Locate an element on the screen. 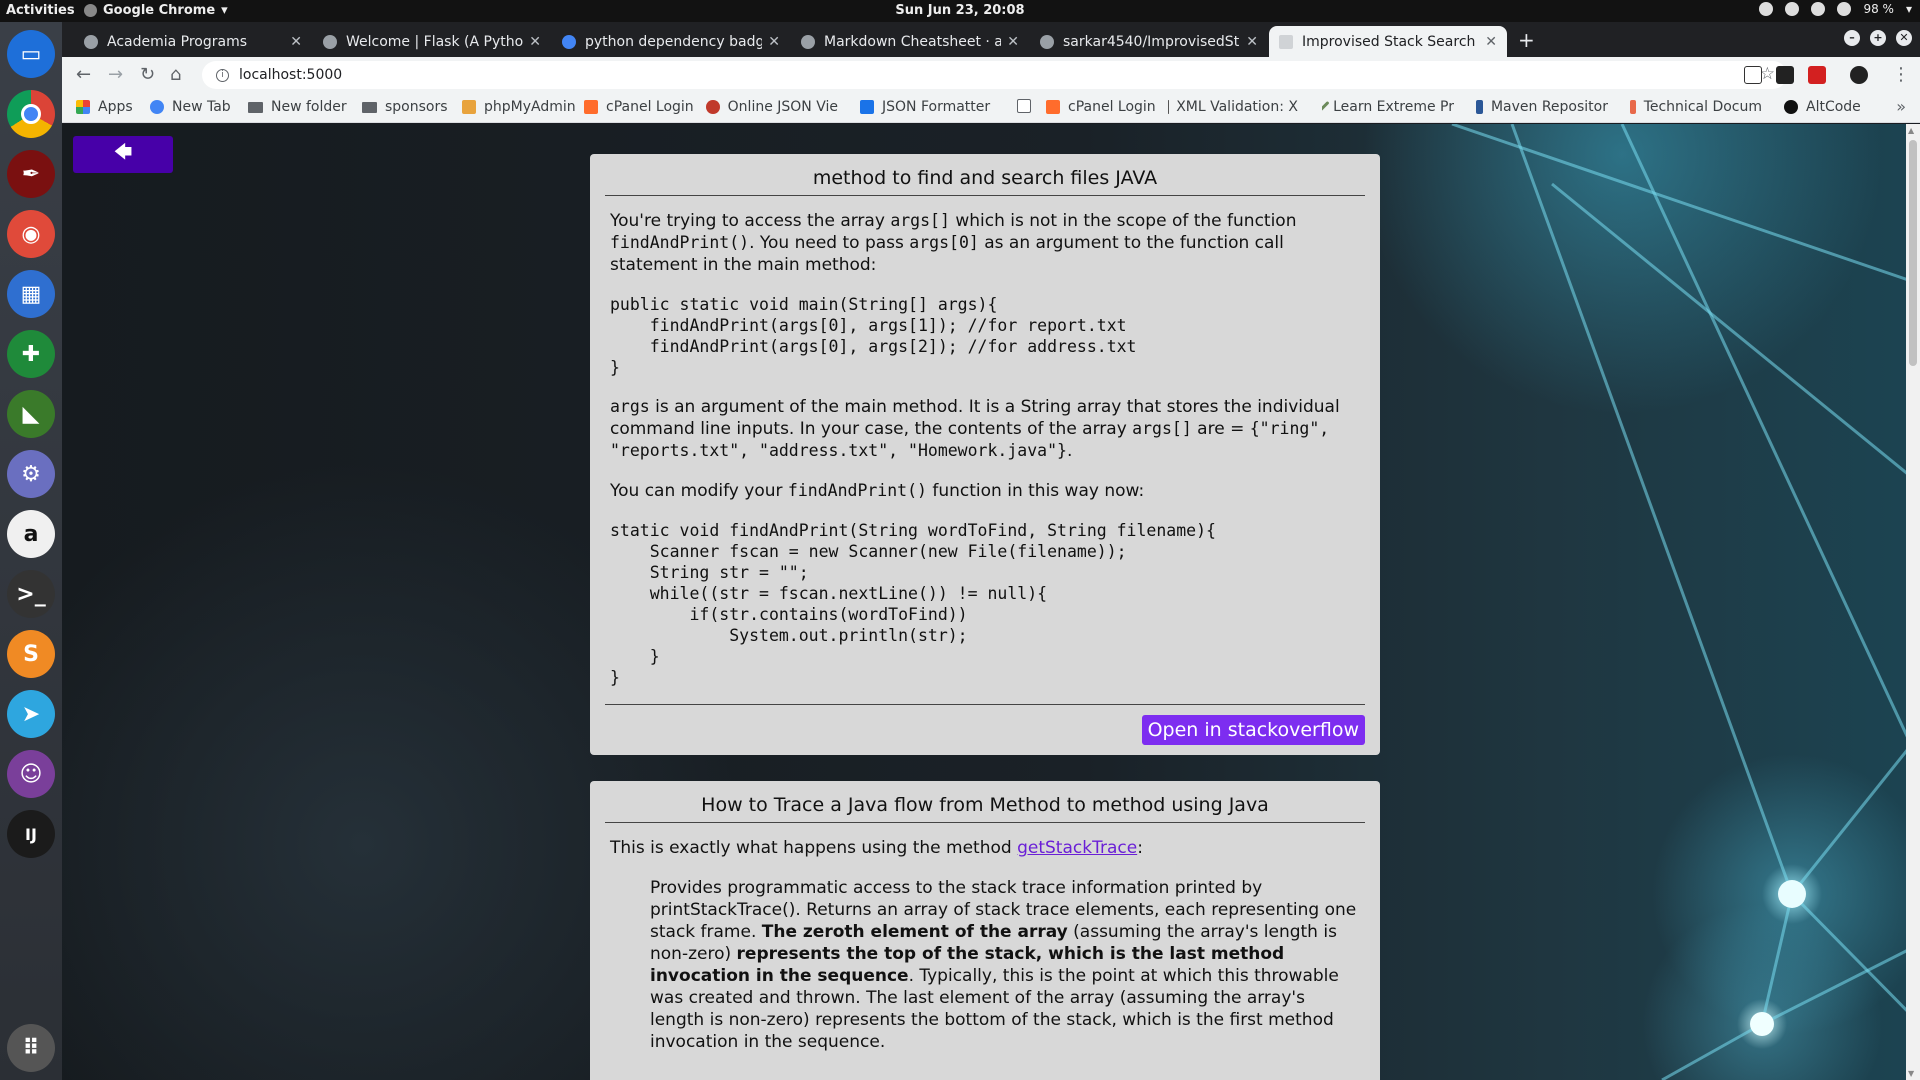  tab: sarkar4540/ImprovisedSta ✕ is located at coordinates (1149, 41).